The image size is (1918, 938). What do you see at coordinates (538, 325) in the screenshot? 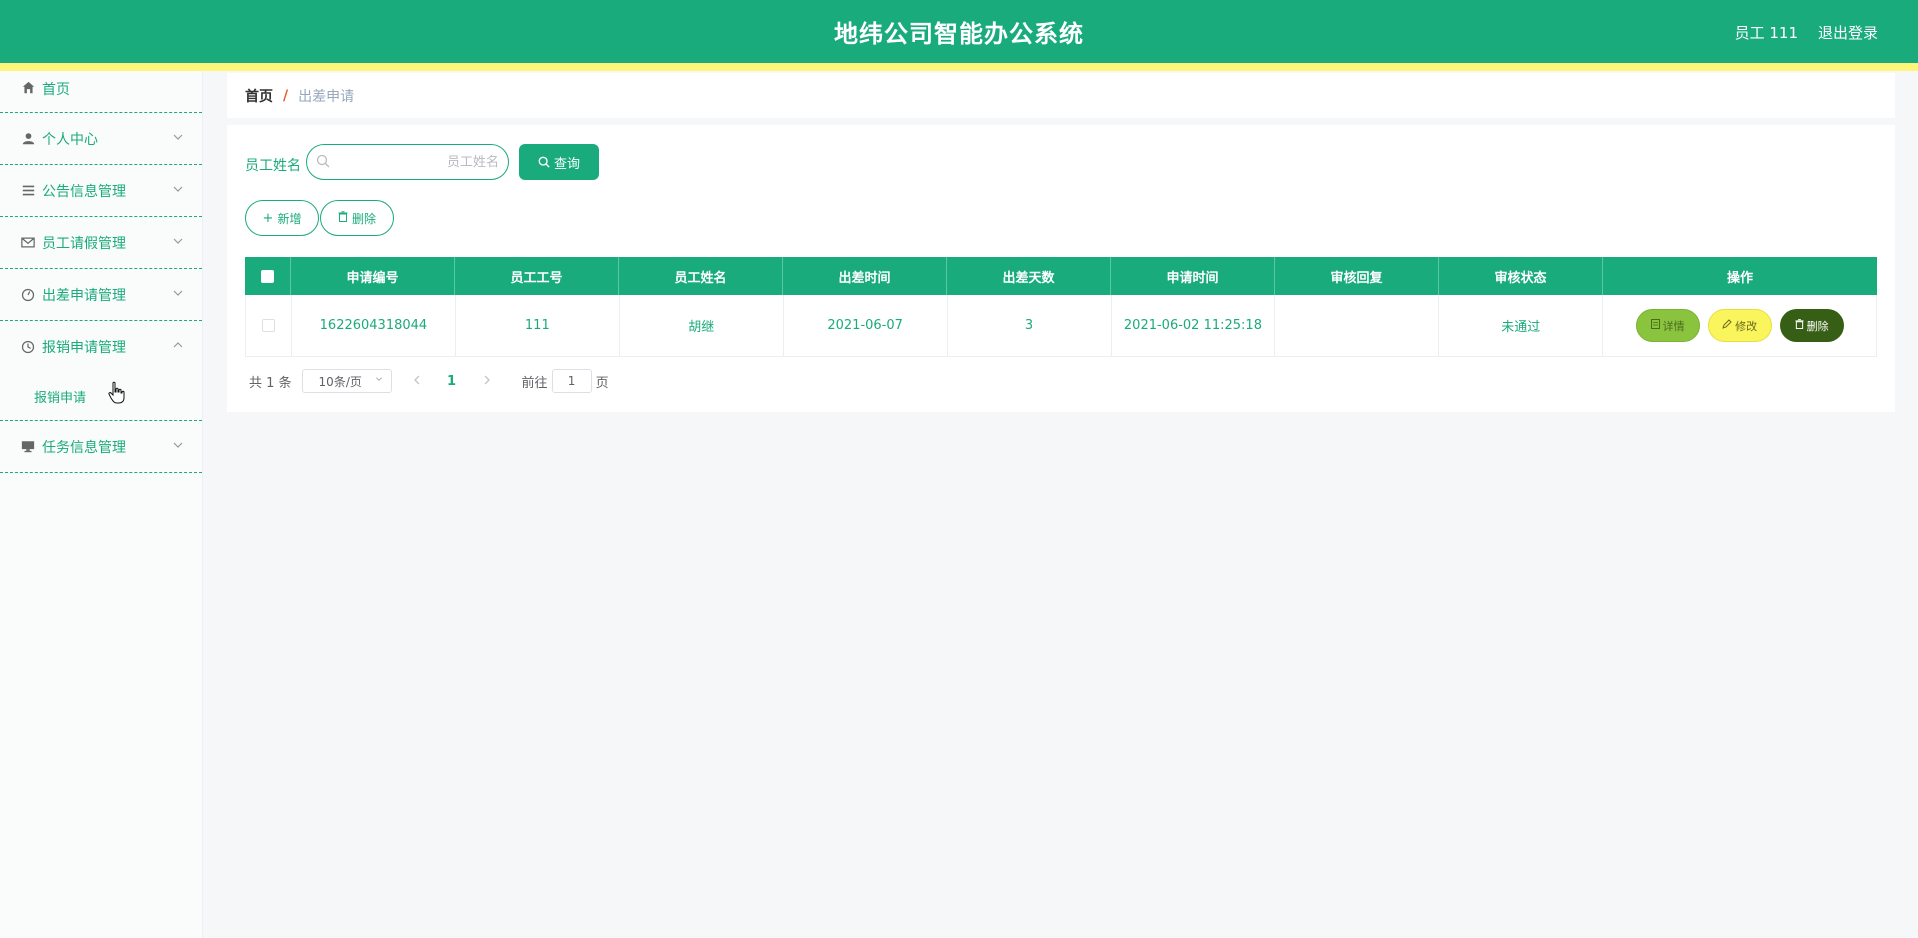
I see `table-cell: 111` at bounding box center [538, 325].